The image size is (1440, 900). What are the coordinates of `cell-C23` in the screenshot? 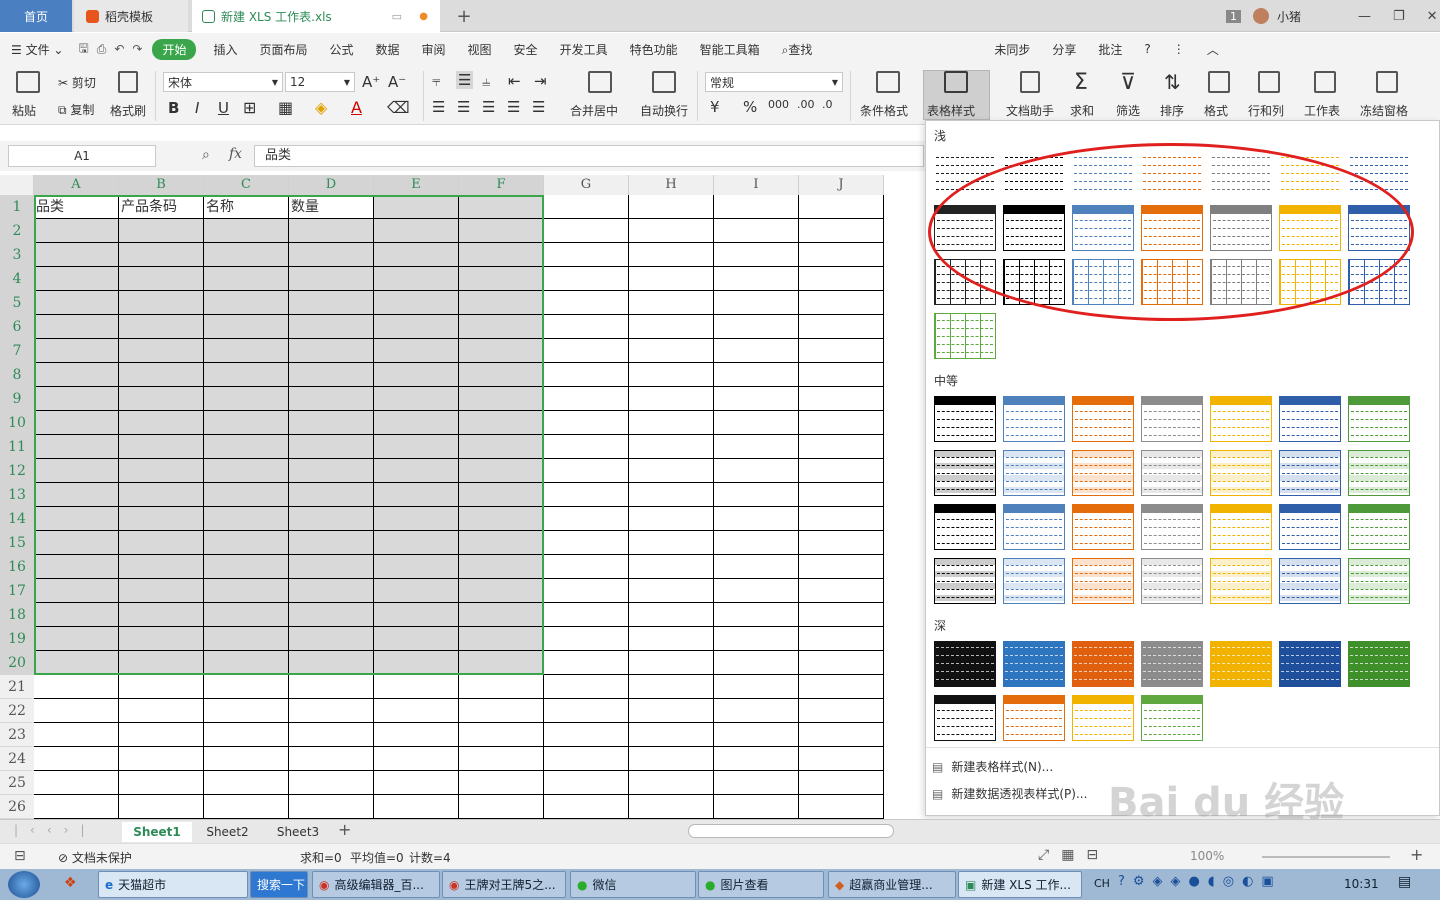 It's located at (246, 735).